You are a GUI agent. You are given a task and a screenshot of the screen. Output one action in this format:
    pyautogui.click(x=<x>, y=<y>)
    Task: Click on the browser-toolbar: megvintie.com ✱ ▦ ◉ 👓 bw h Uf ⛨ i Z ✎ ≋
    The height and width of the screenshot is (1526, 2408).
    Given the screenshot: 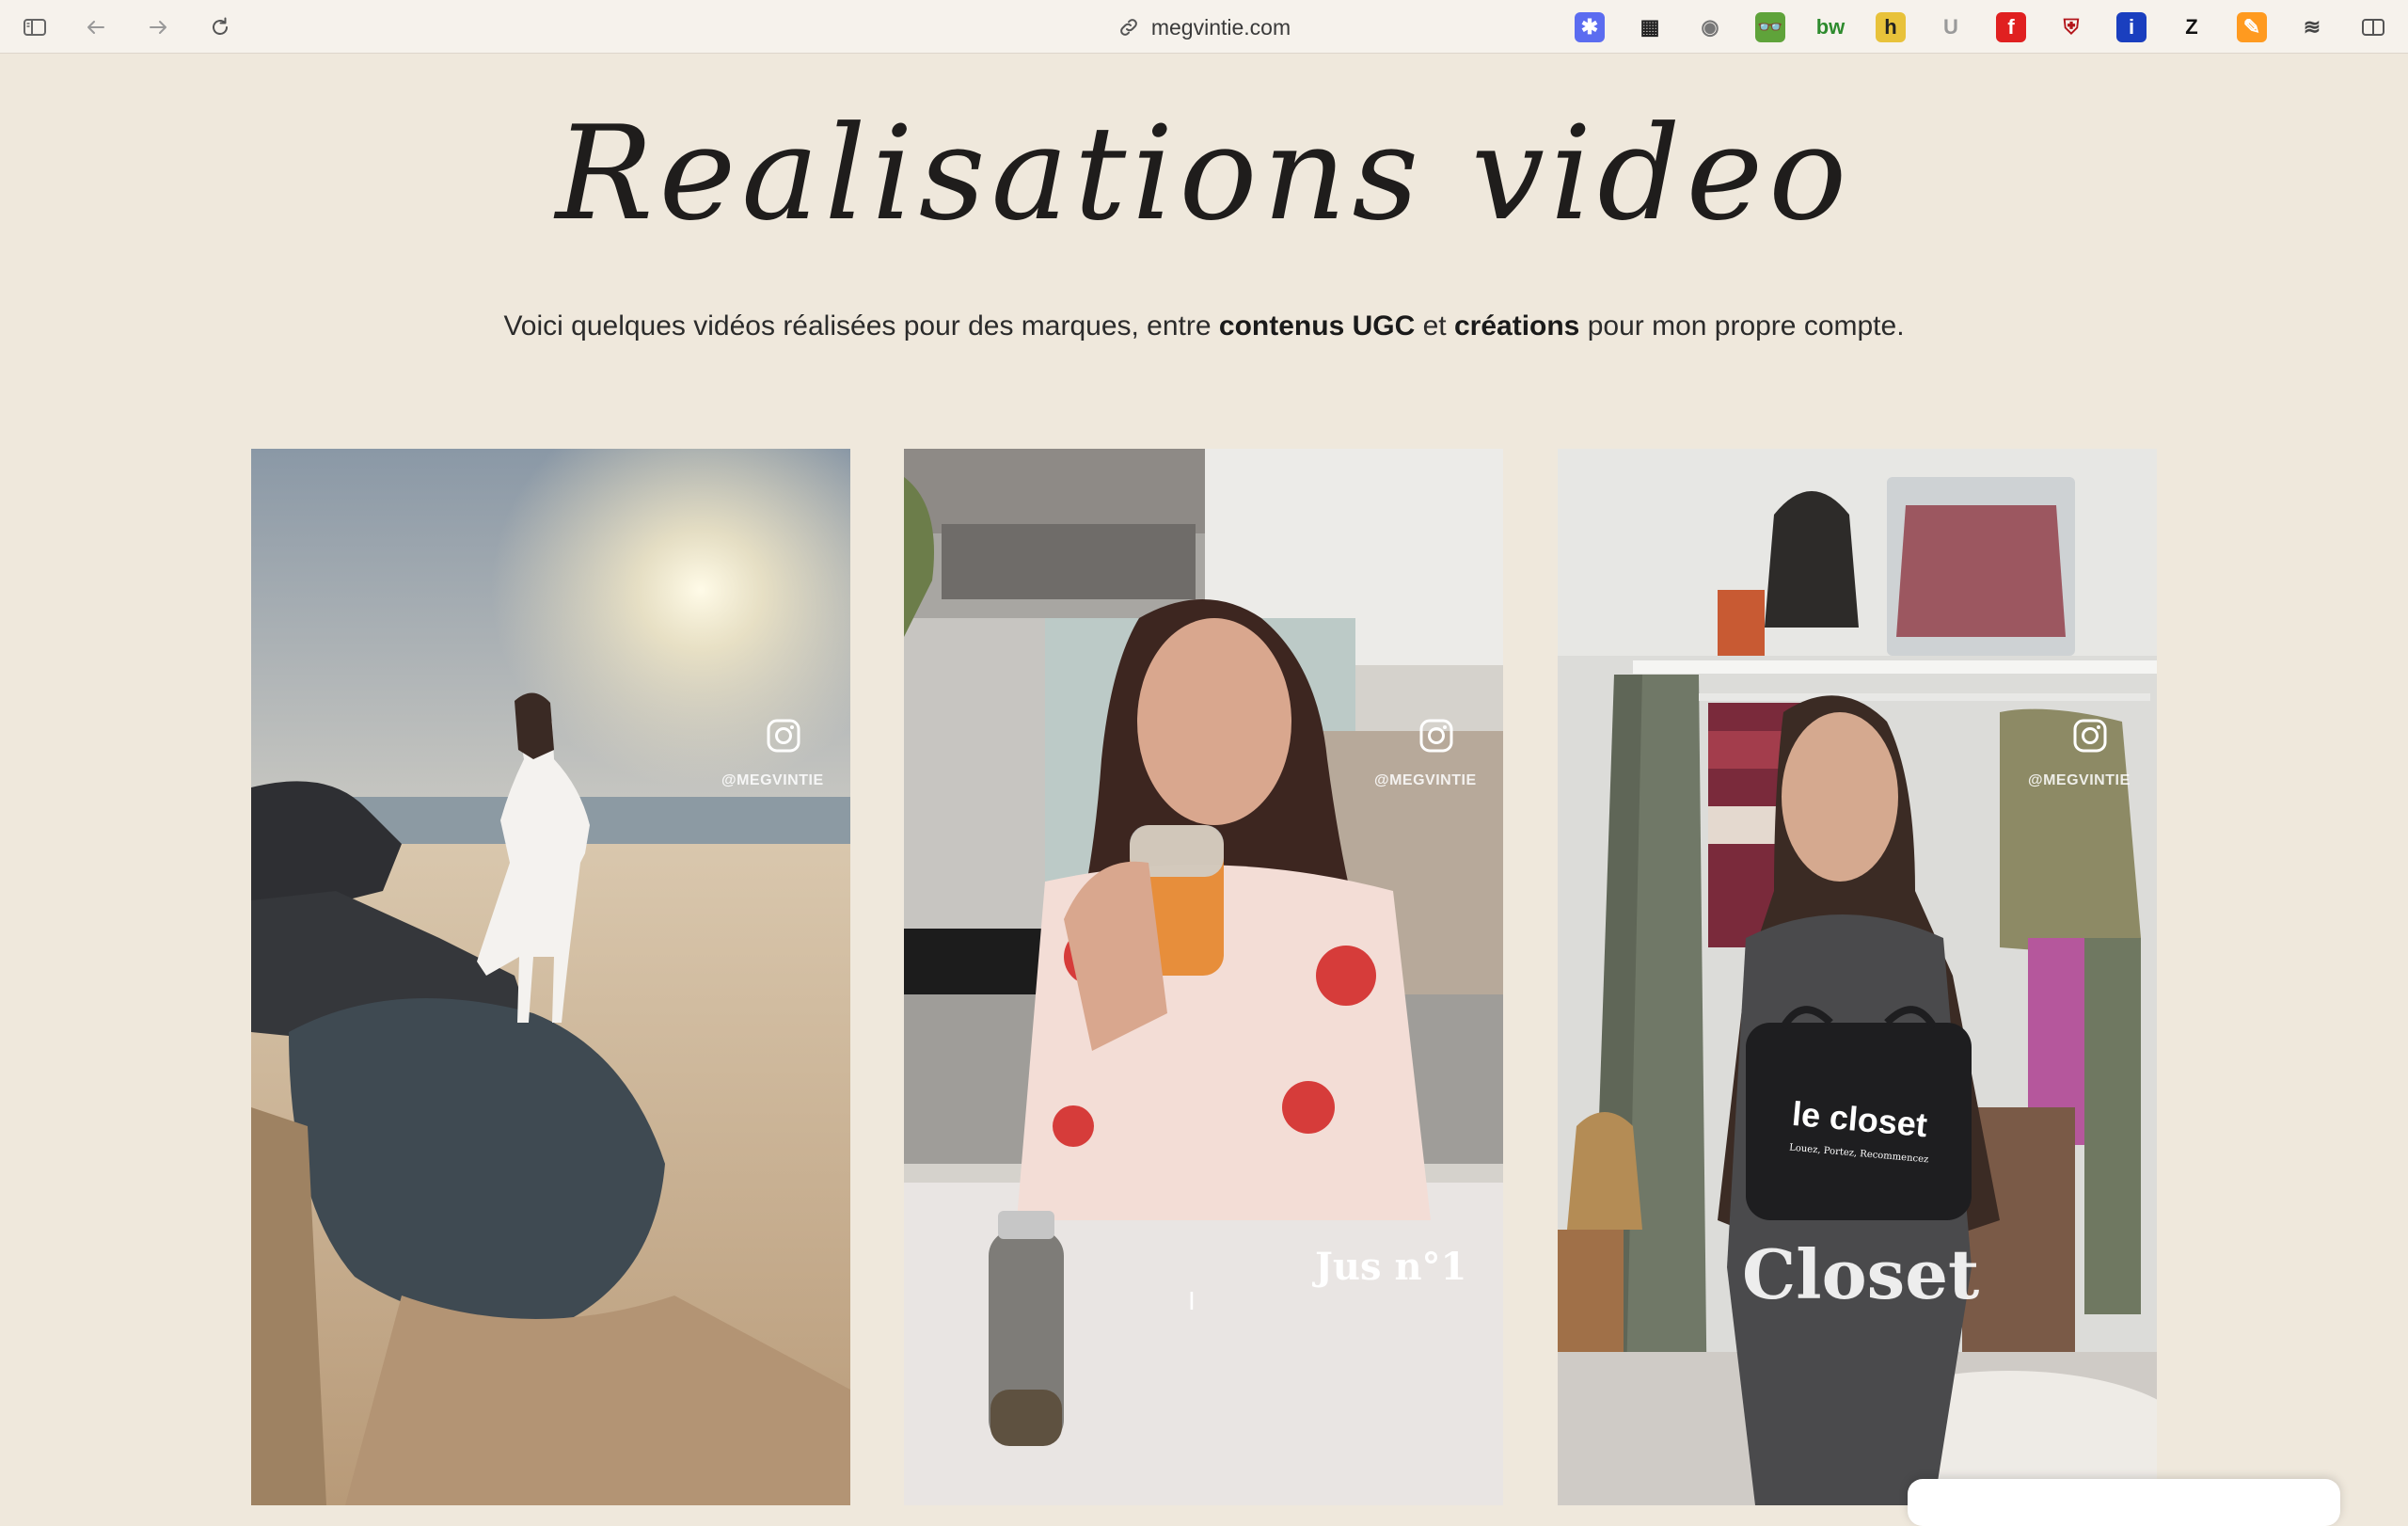 What is the action you would take?
    pyautogui.click(x=1204, y=27)
    